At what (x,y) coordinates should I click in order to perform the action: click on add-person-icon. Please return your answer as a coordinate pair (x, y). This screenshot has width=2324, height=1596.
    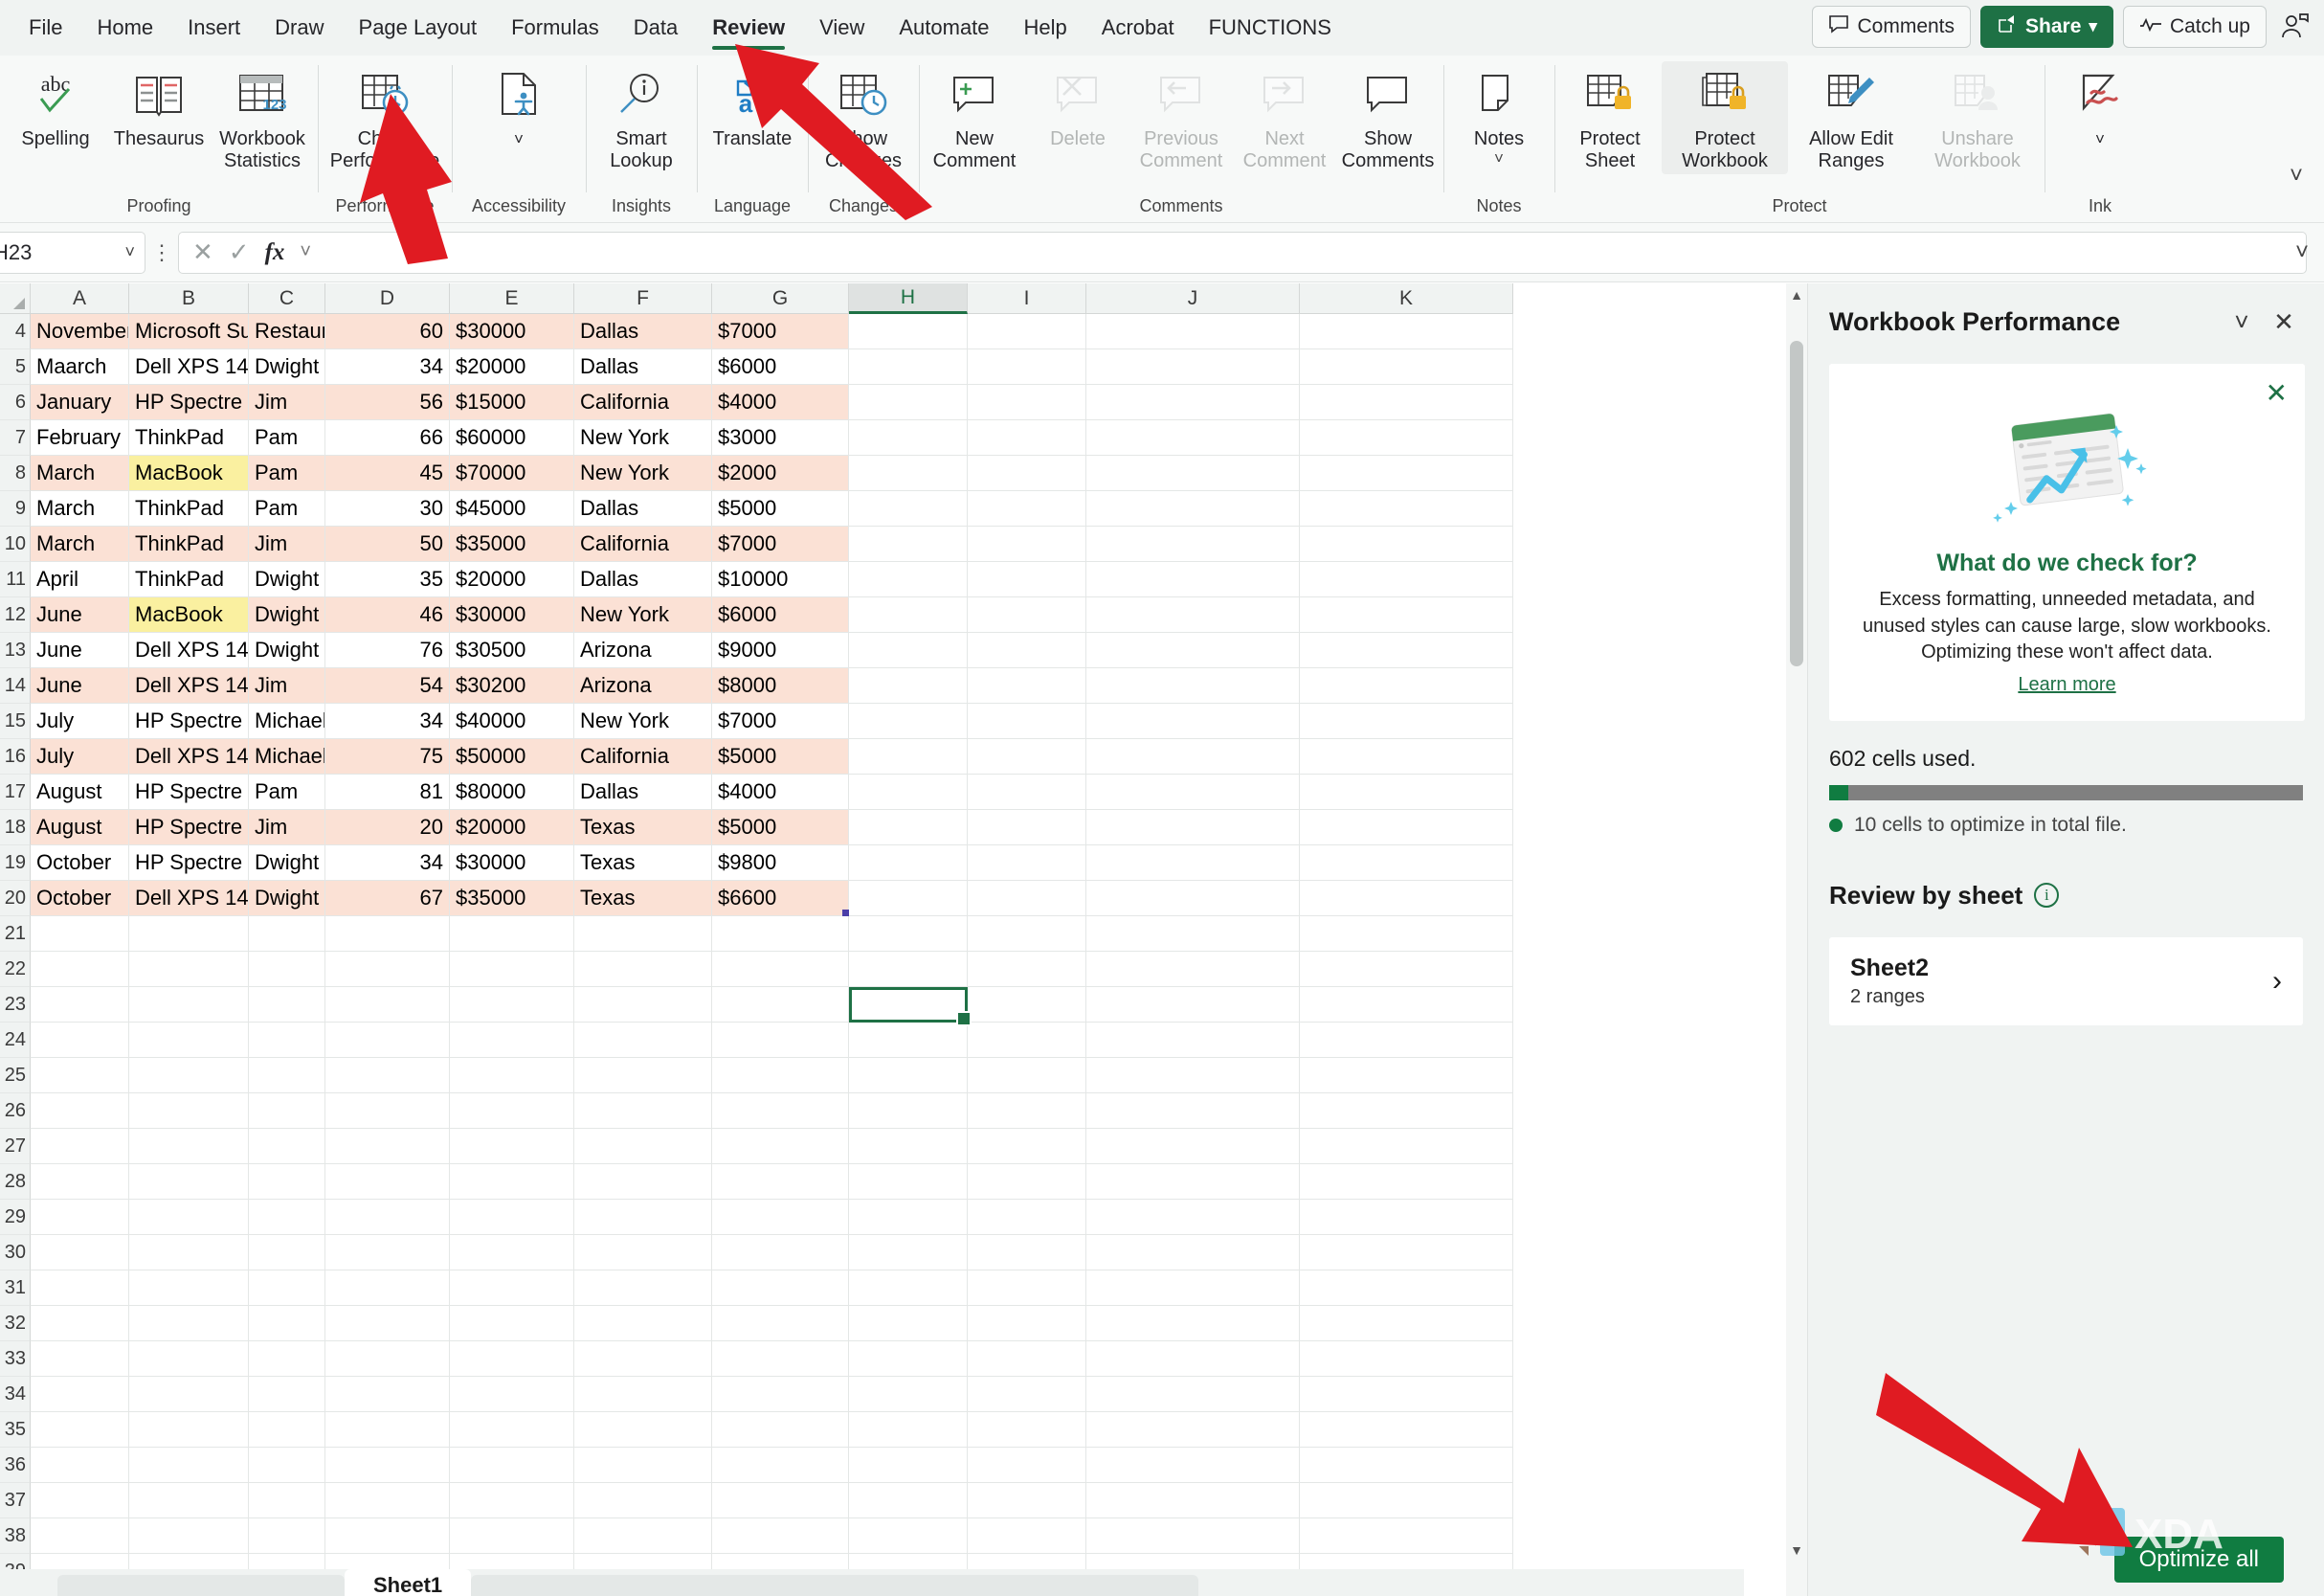
    Looking at the image, I should click on (2295, 27).